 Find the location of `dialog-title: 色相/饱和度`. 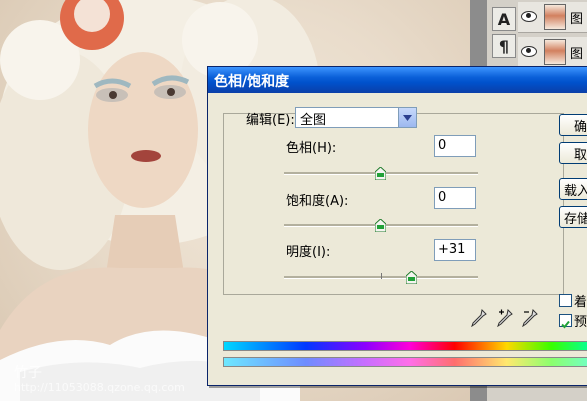

dialog-title: 色相/饱和度 is located at coordinates (252, 82).